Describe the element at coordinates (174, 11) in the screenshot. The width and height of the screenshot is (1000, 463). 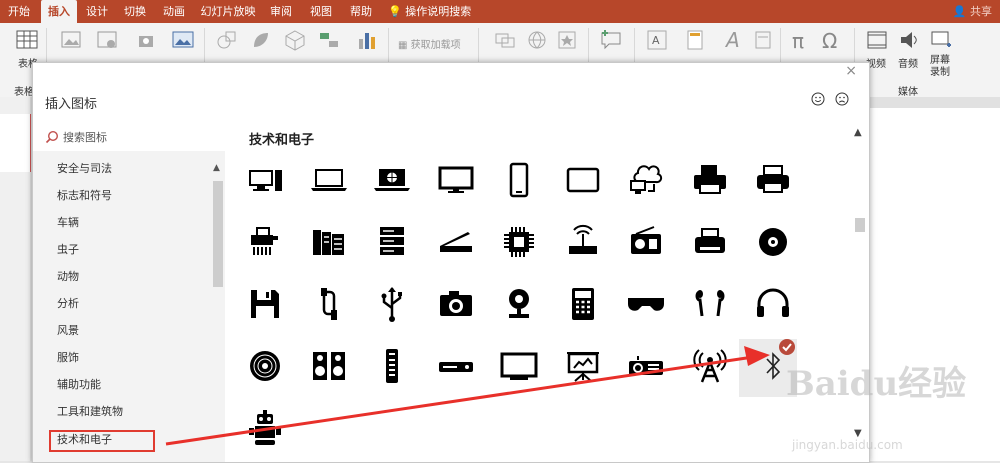
I see `tab-animations: 动画` at that location.